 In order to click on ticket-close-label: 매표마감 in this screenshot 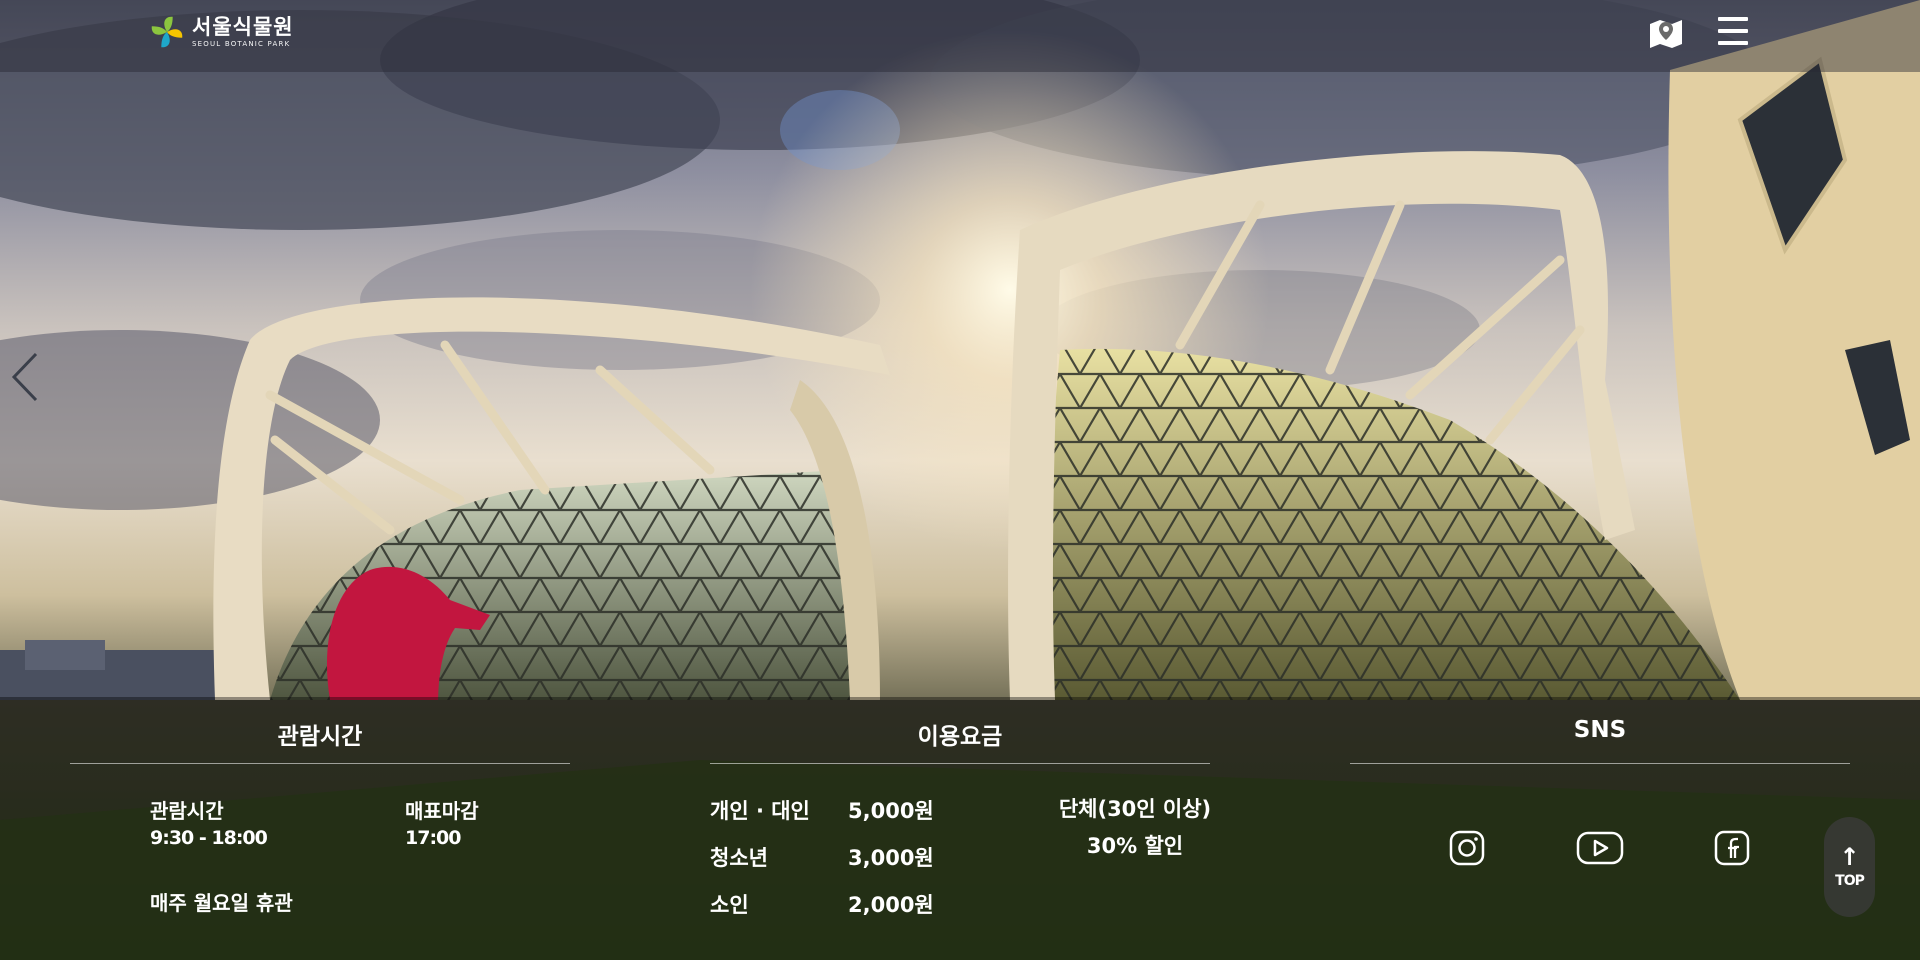, I will do `click(442, 811)`.